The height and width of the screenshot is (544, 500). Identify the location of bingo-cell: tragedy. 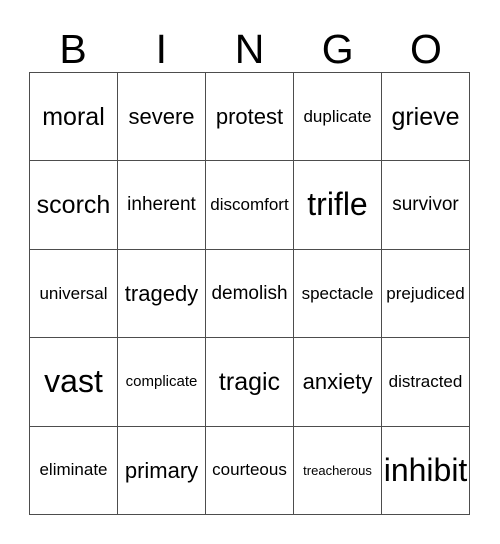
(162, 294).